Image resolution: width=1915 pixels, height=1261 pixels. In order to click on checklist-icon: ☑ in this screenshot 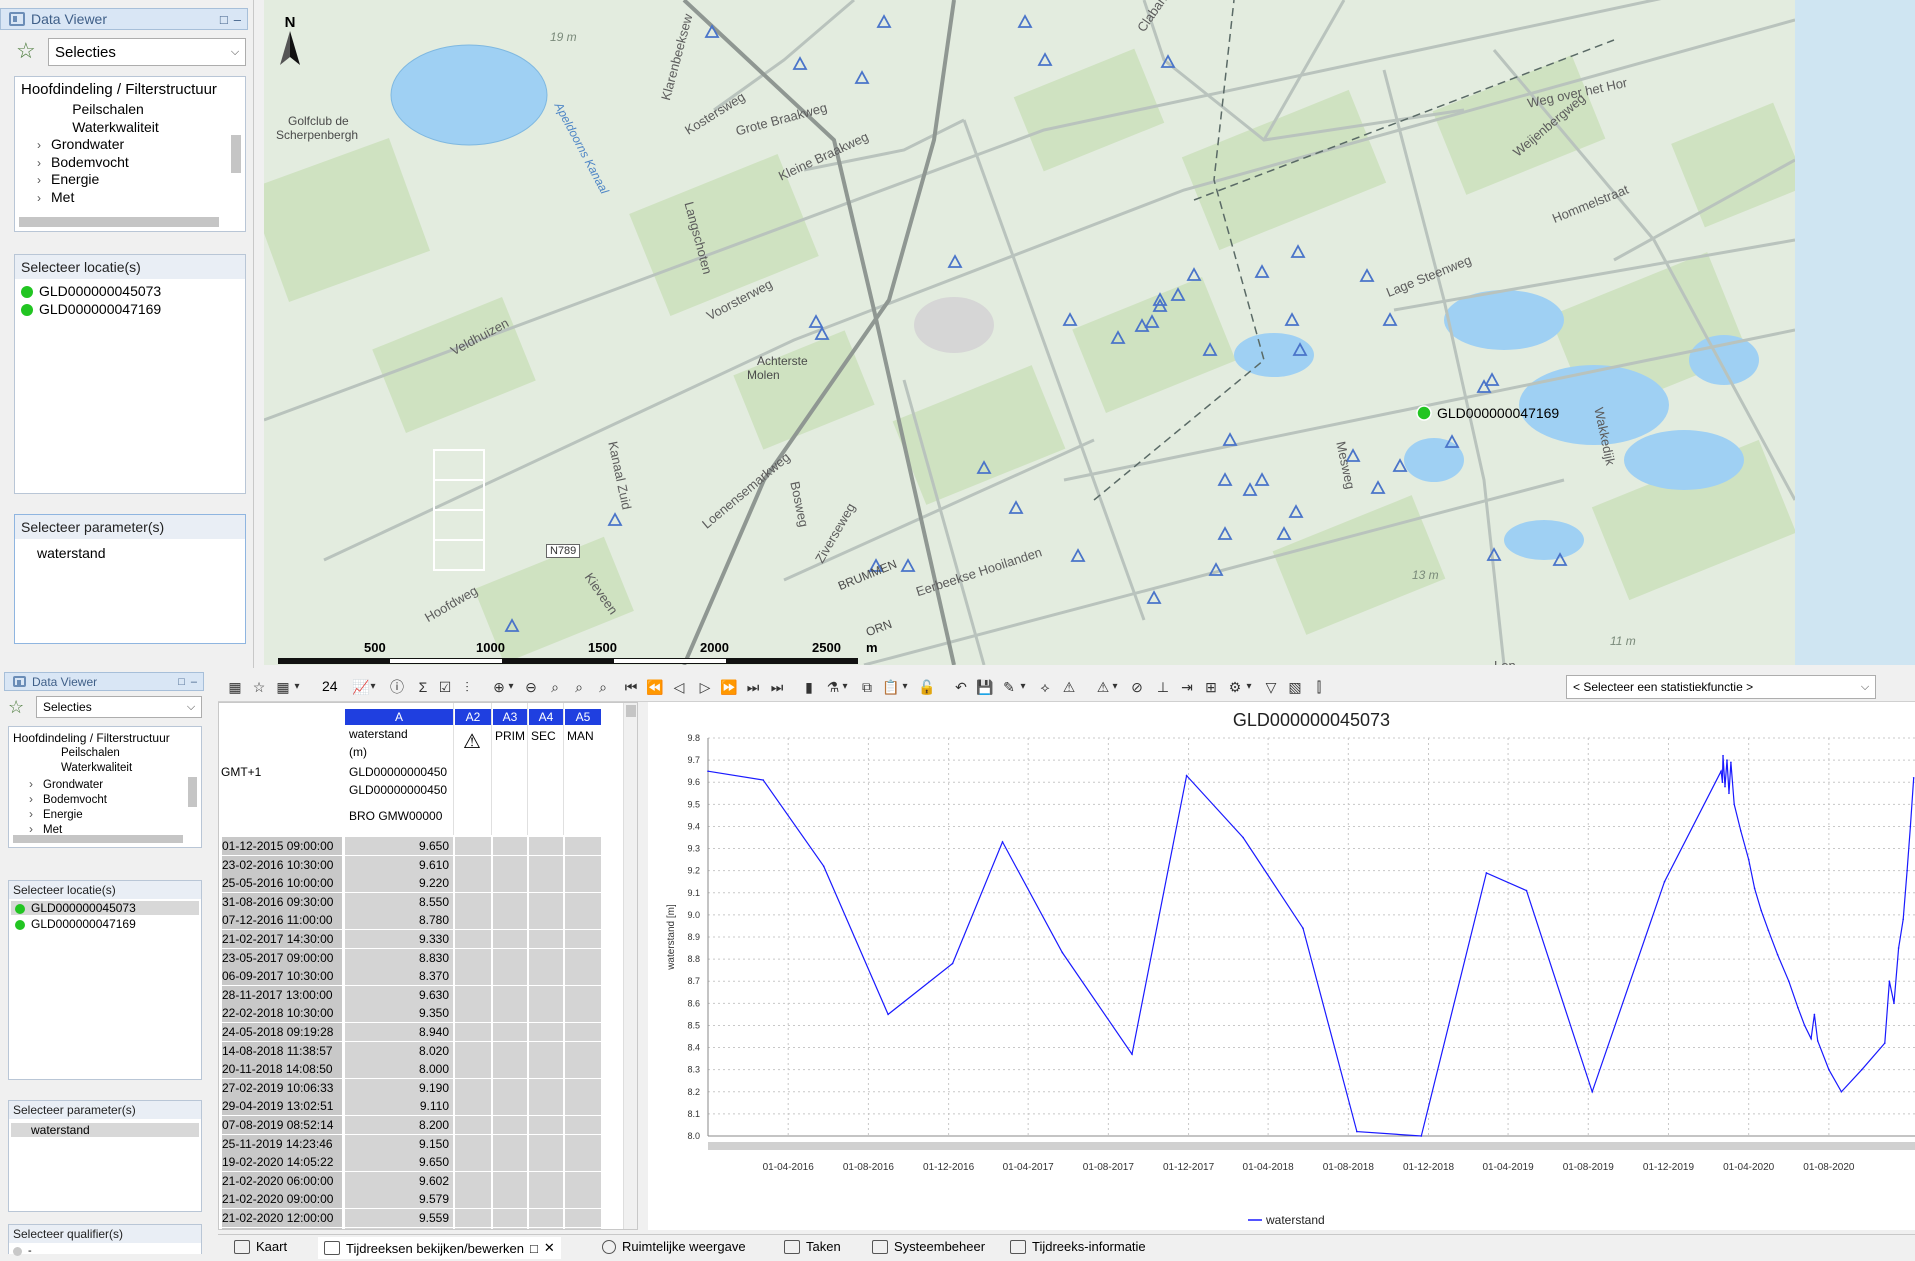, I will do `click(445, 687)`.